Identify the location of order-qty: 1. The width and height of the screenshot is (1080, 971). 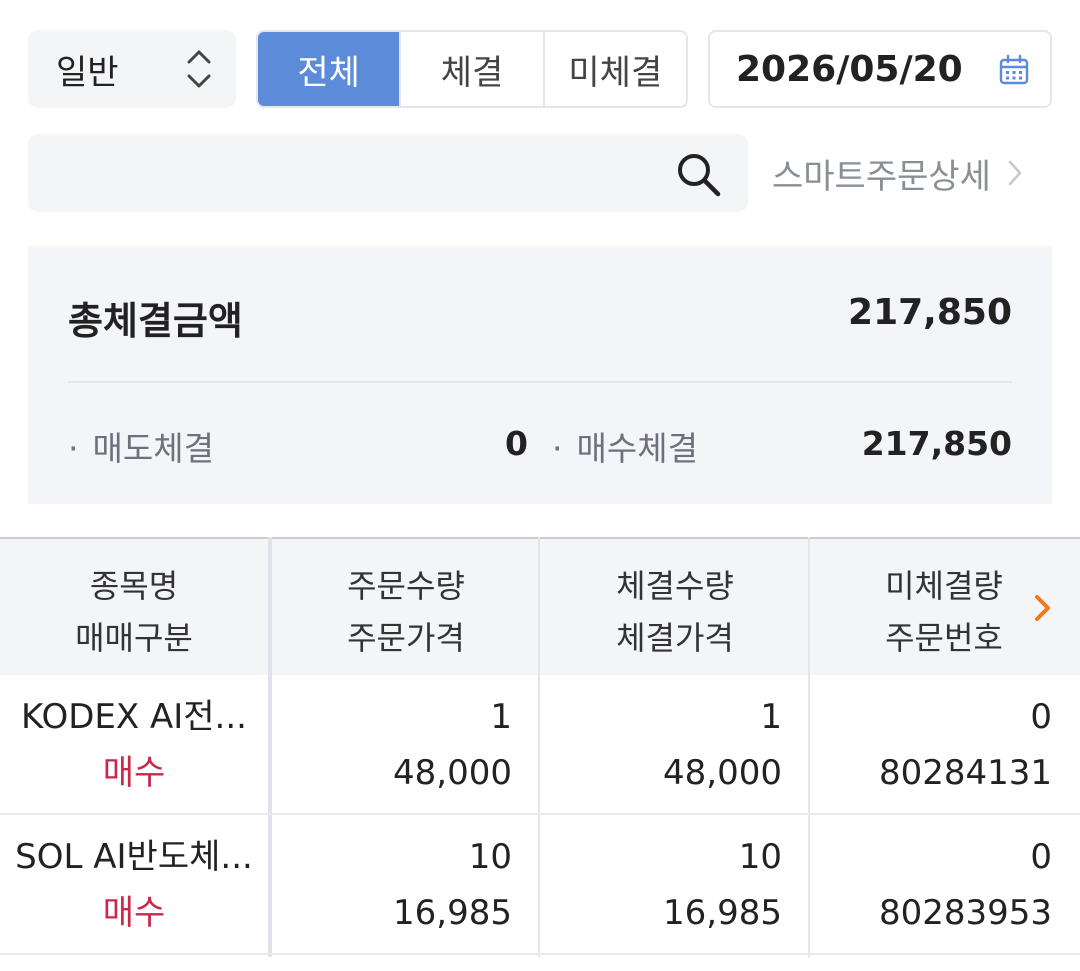
(501, 717).